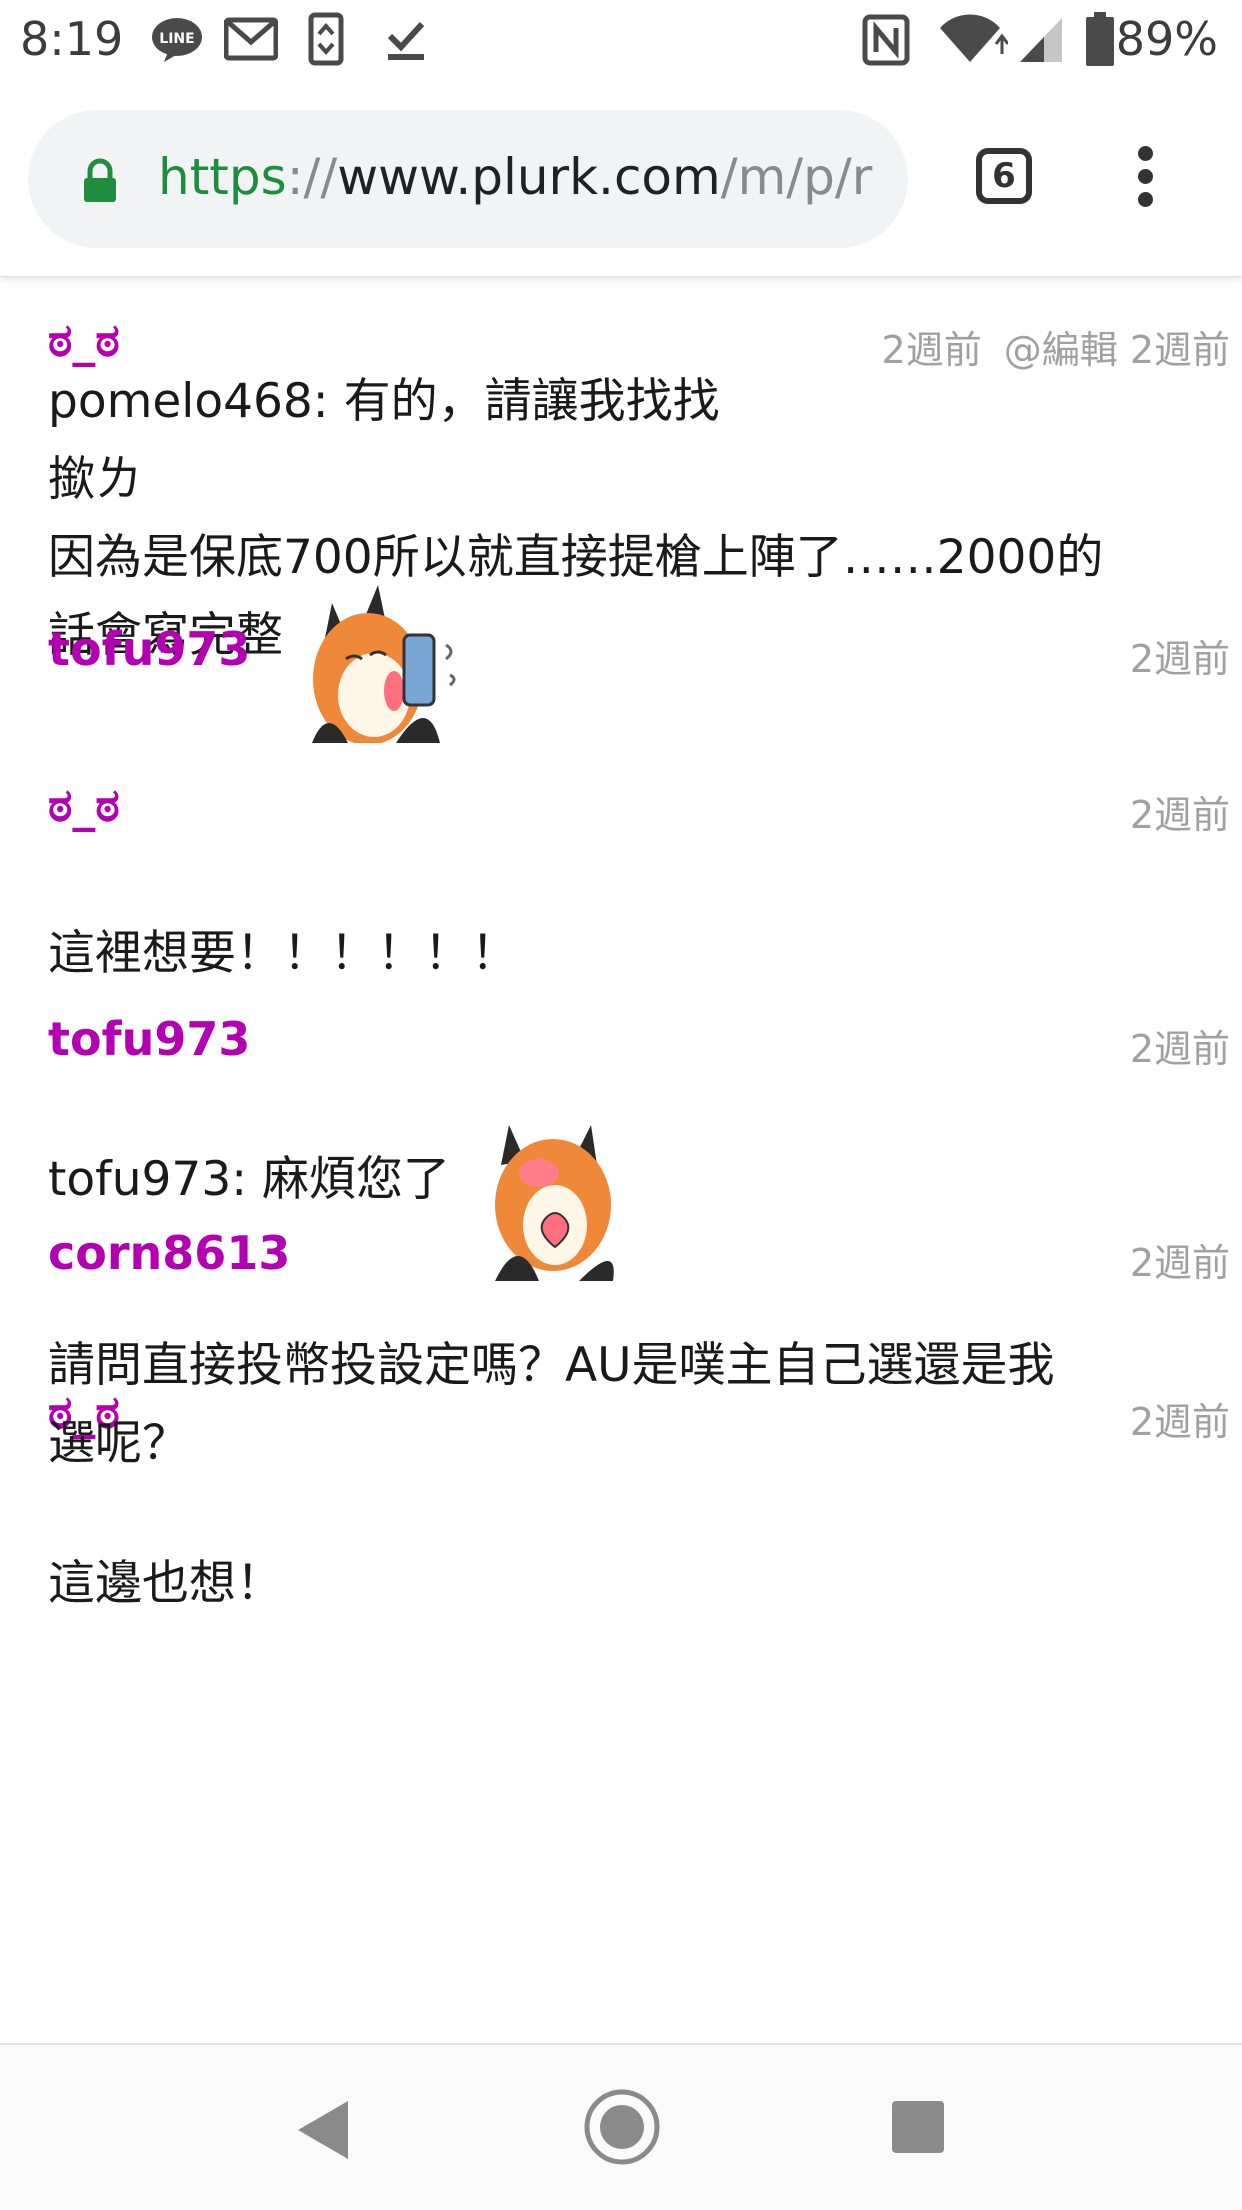  What do you see at coordinates (406, 42) in the screenshot?
I see `download-done-icon` at bounding box center [406, 42].